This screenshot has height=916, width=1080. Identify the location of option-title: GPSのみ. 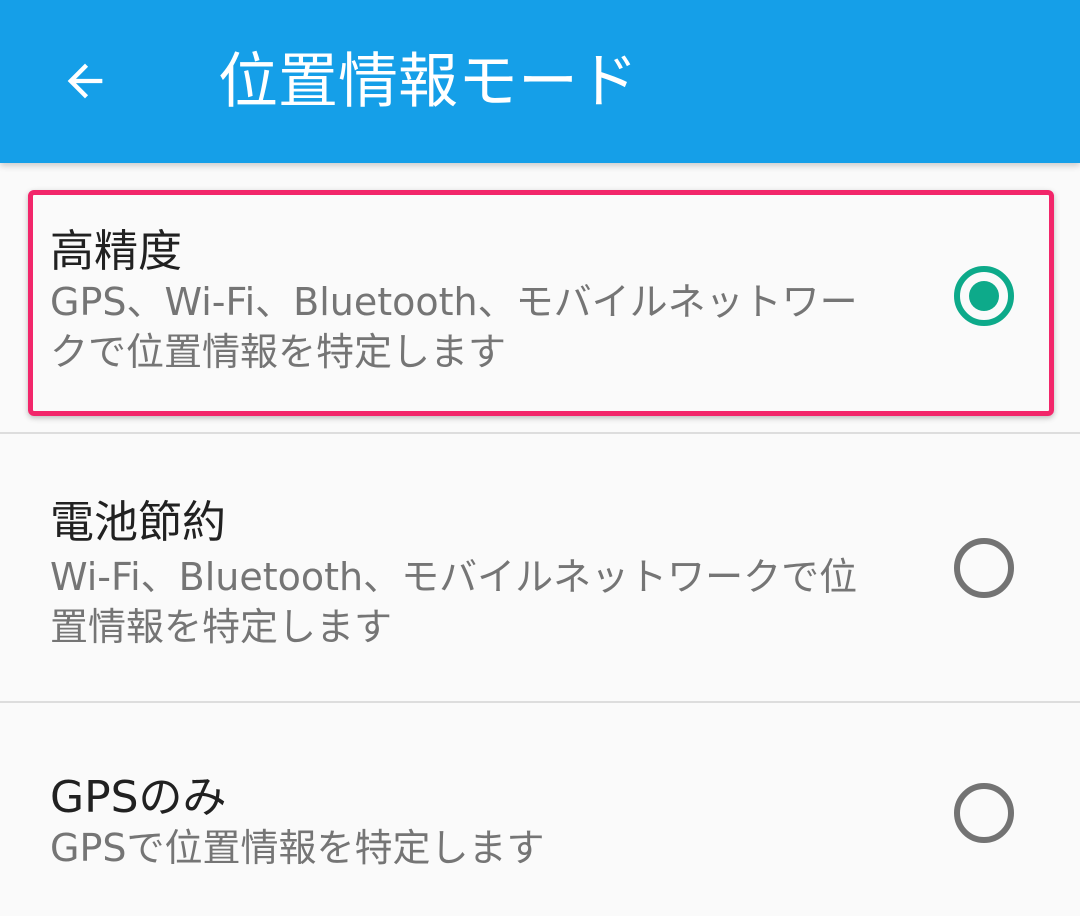
(138, 797).